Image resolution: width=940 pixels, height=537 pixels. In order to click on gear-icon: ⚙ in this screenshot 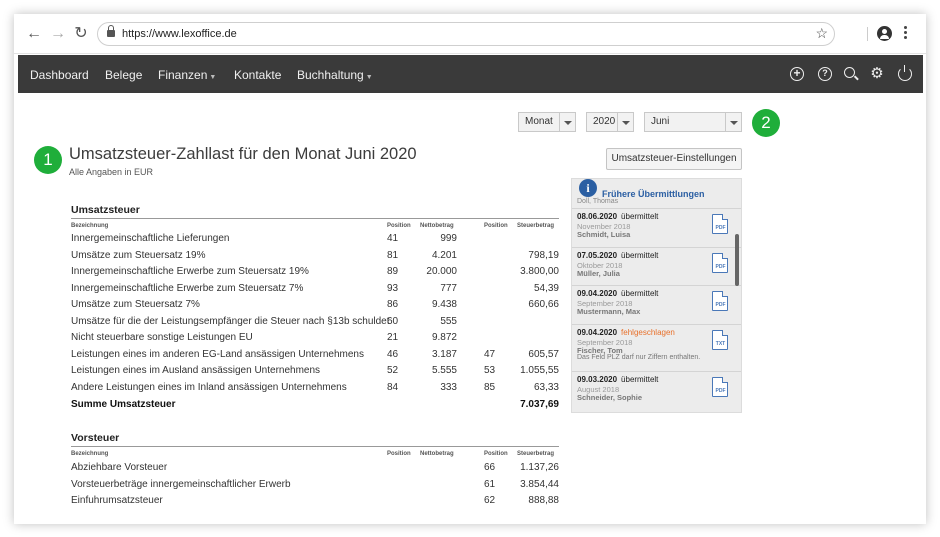, I will do `click(877, 73)`.